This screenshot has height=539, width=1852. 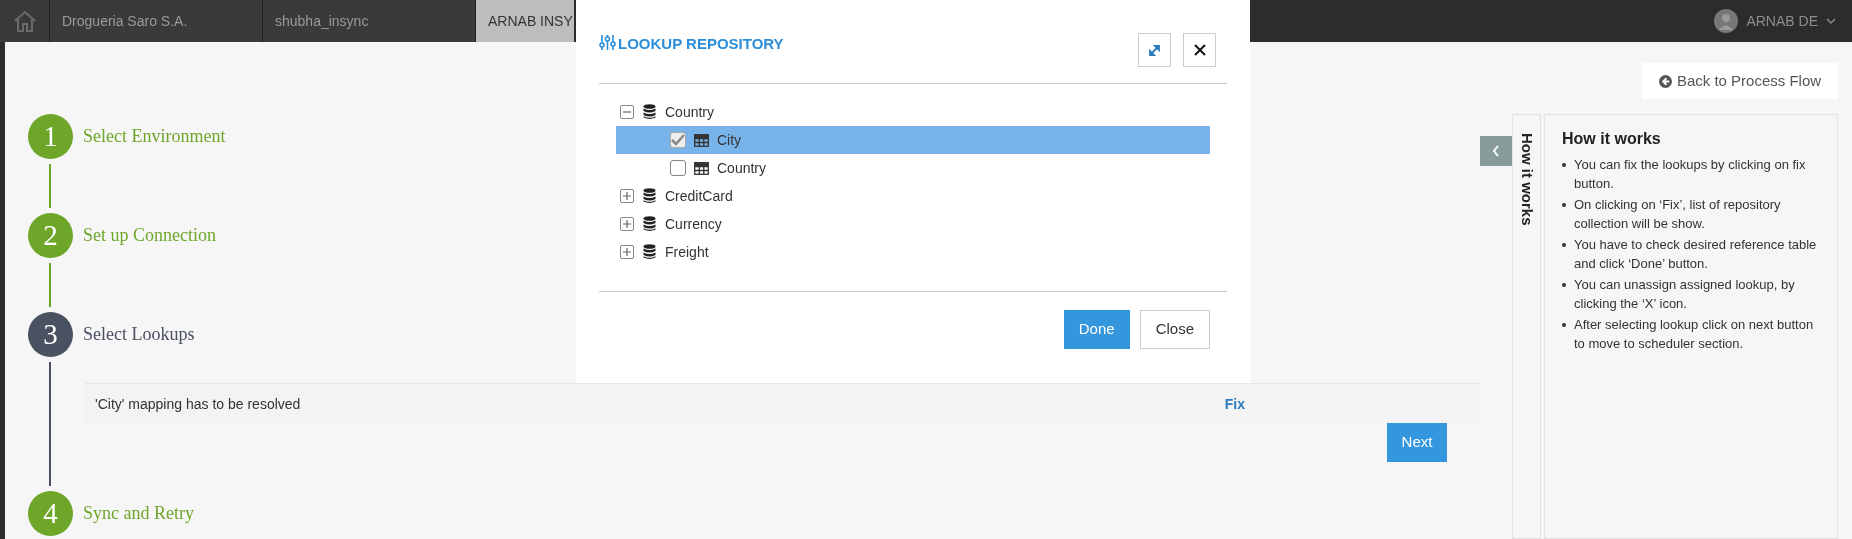 I want to click on tree-row: City, so click(x=913, y=140).